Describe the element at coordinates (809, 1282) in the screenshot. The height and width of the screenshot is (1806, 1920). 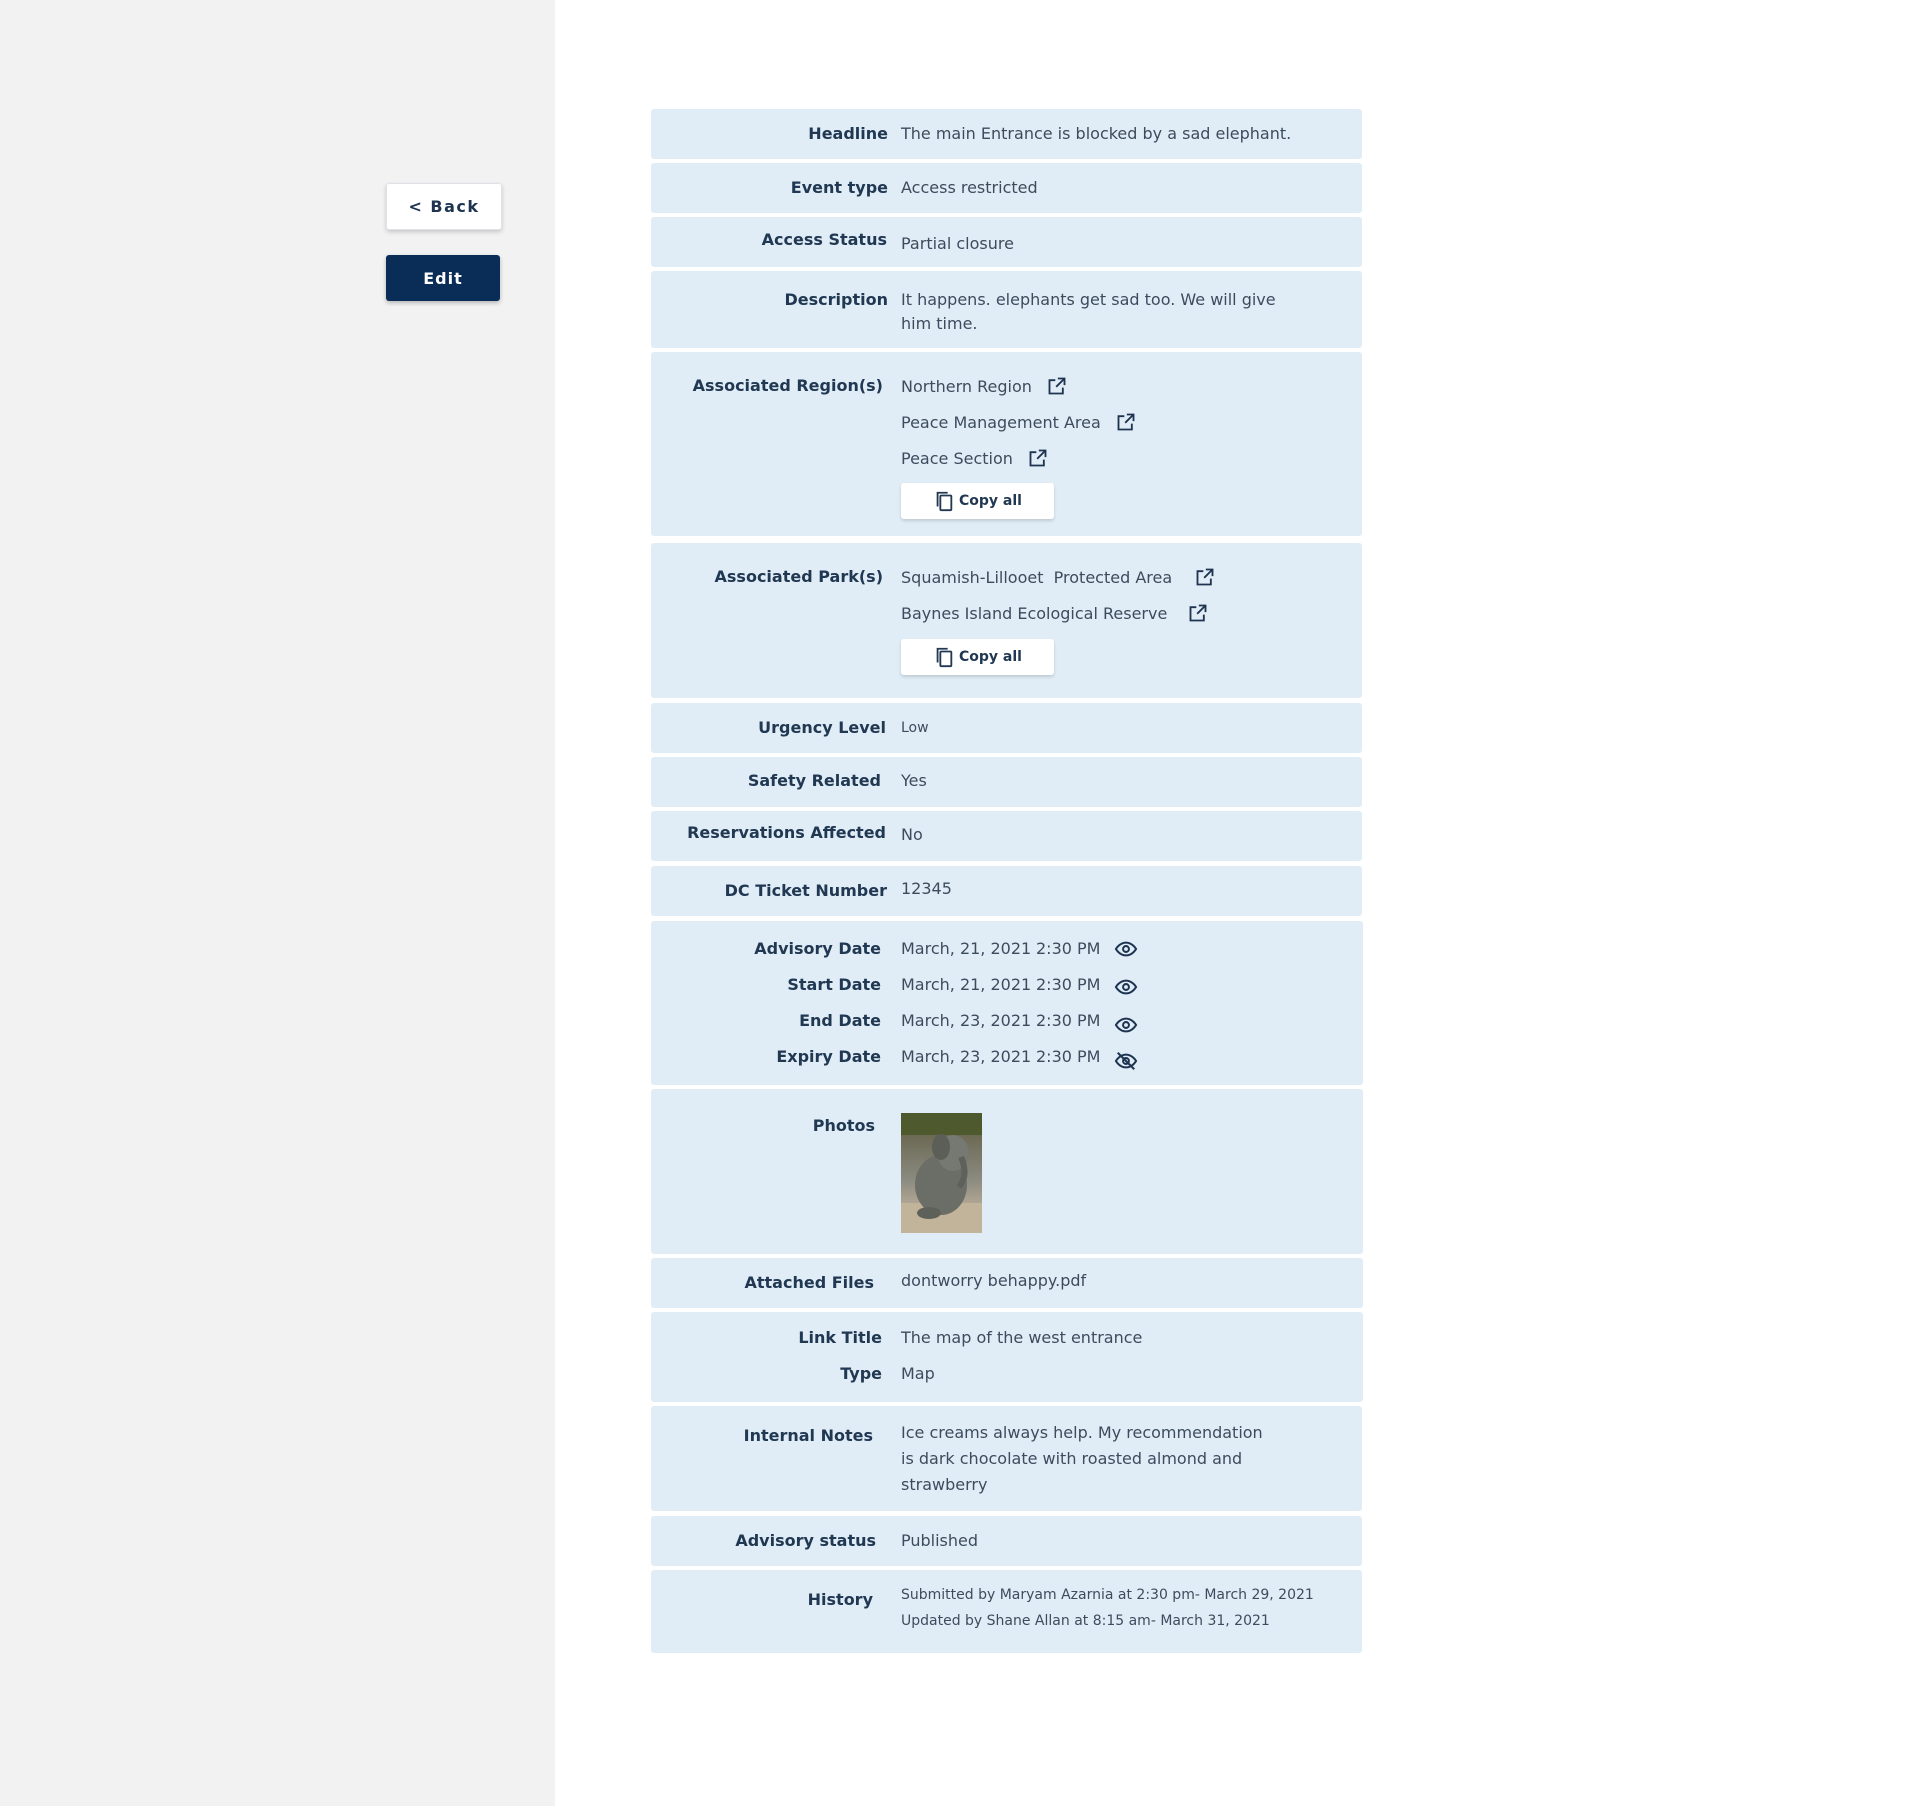
I see `files-label: Attached Files` at that location.